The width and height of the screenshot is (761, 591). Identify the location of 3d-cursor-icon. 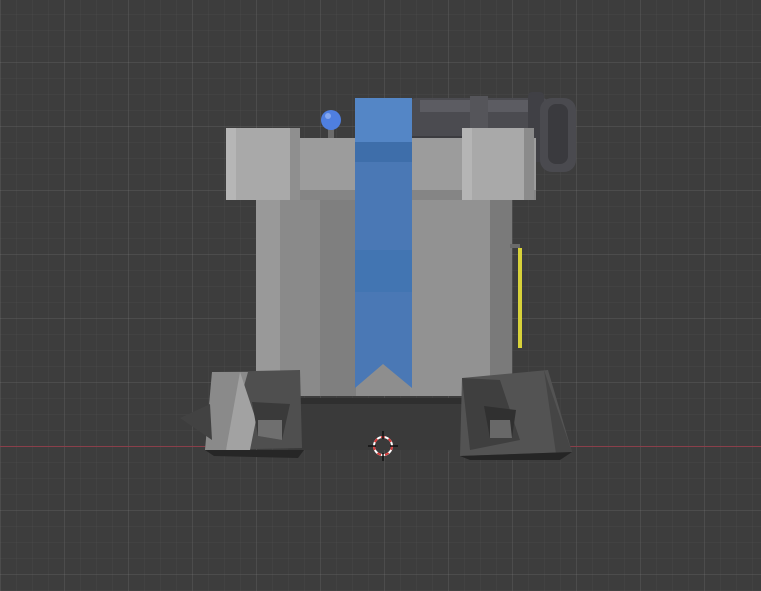
(383, 446).